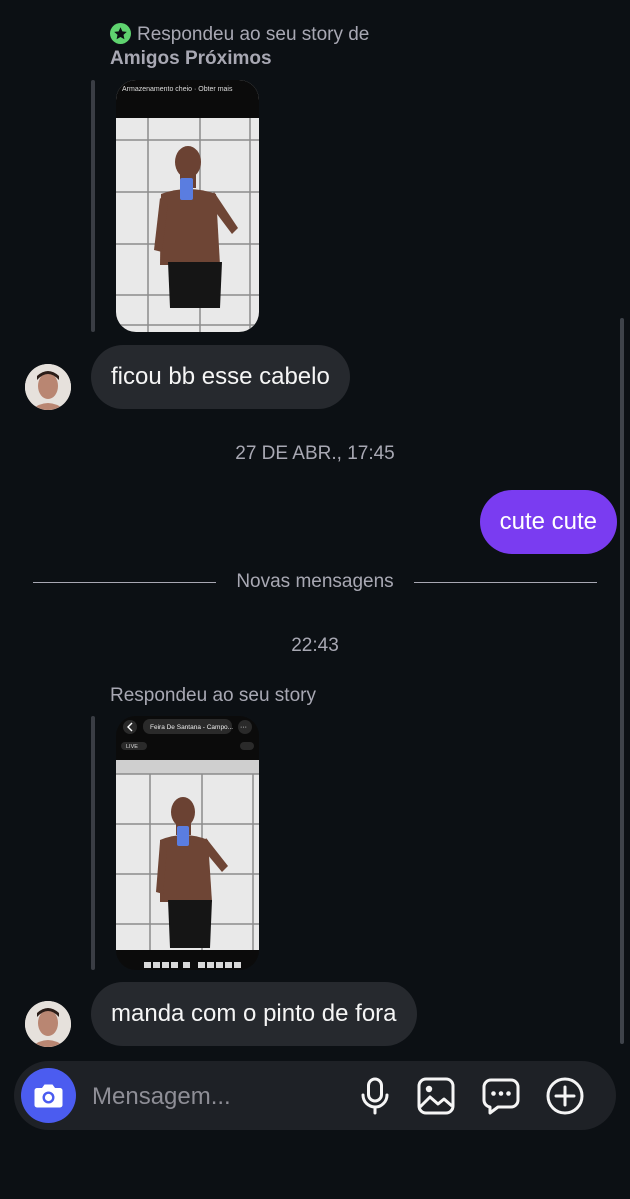 The height and width of the screenshot is (1199, 630). I want to click on story-reply-header-audience: Amigos Próximos, so click(191, 58).